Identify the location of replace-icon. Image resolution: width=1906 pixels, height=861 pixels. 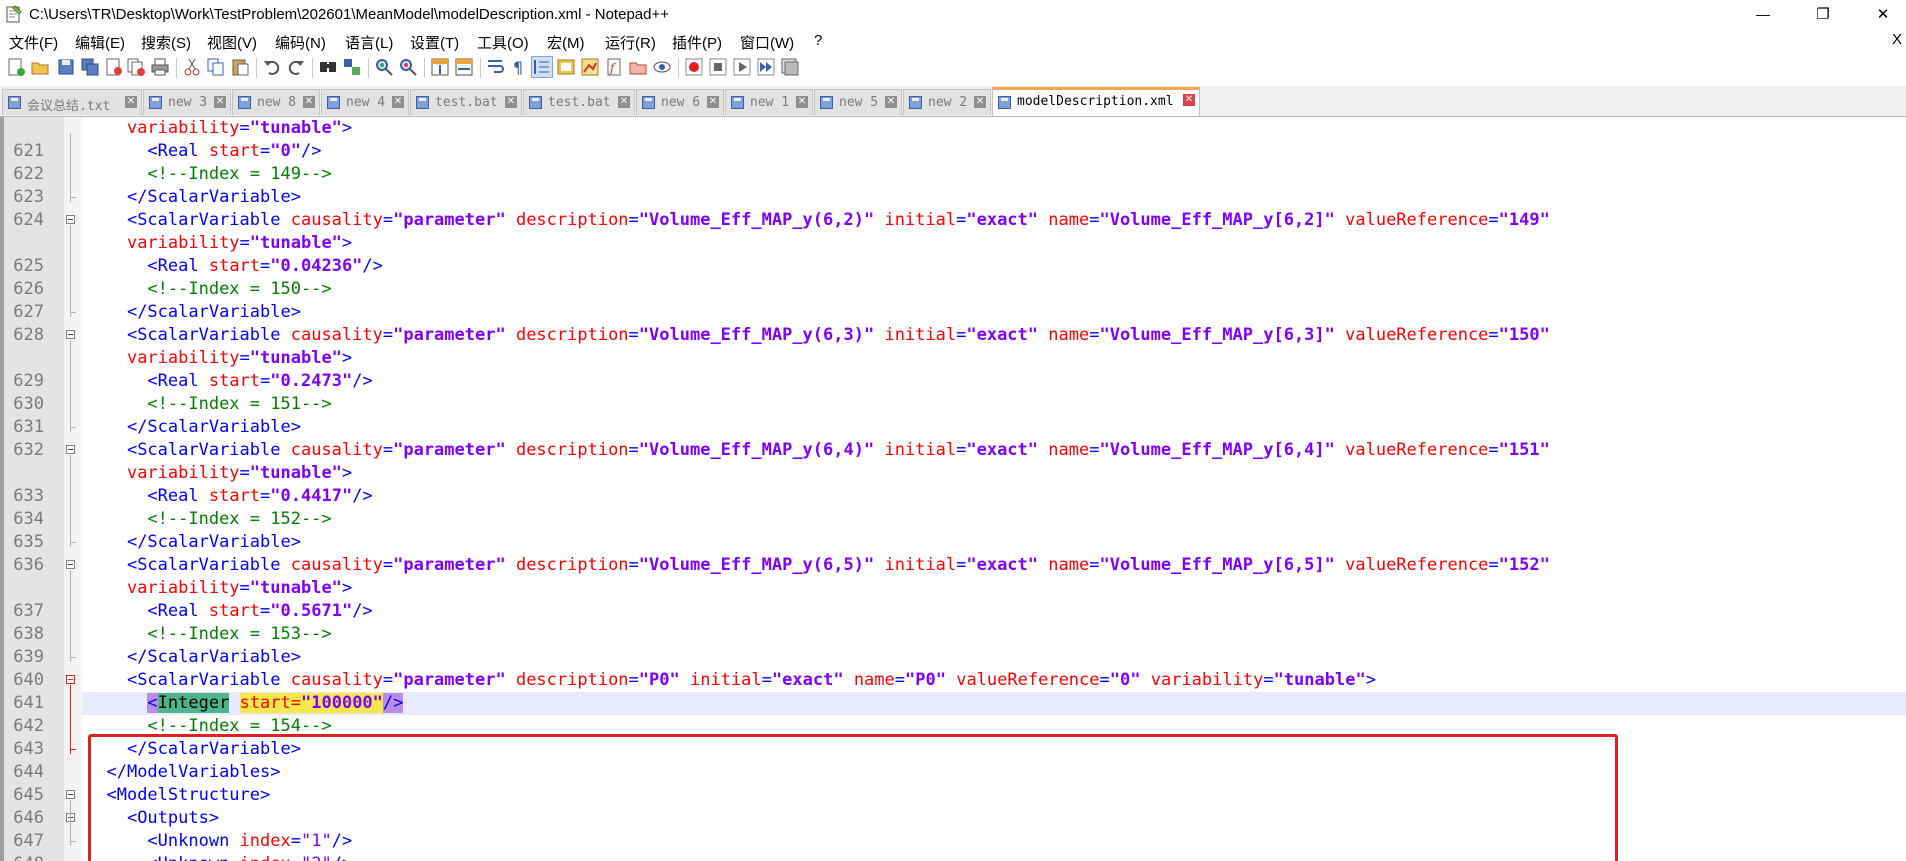
(352, 67).